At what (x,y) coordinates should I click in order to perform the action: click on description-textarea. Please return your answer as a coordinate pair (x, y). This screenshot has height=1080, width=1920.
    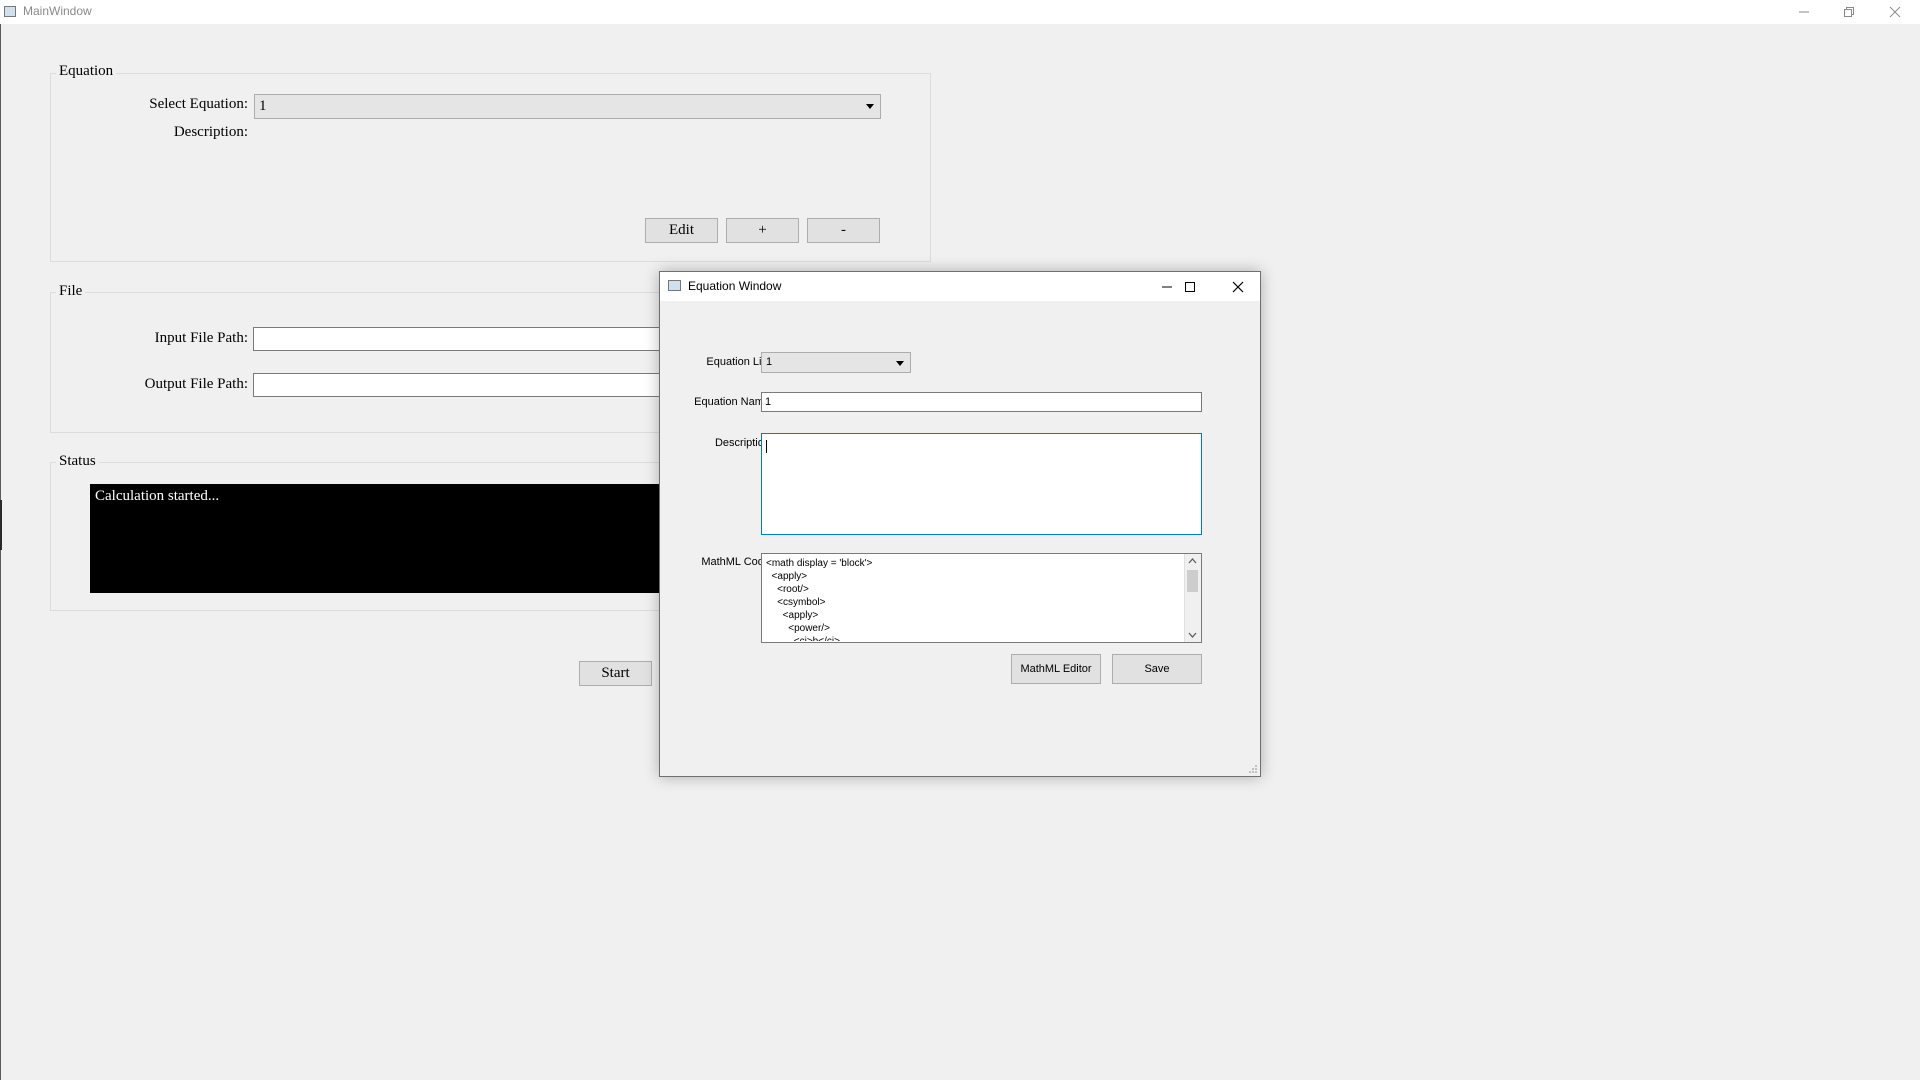
    Looking at the image, I should click on (981, 484).